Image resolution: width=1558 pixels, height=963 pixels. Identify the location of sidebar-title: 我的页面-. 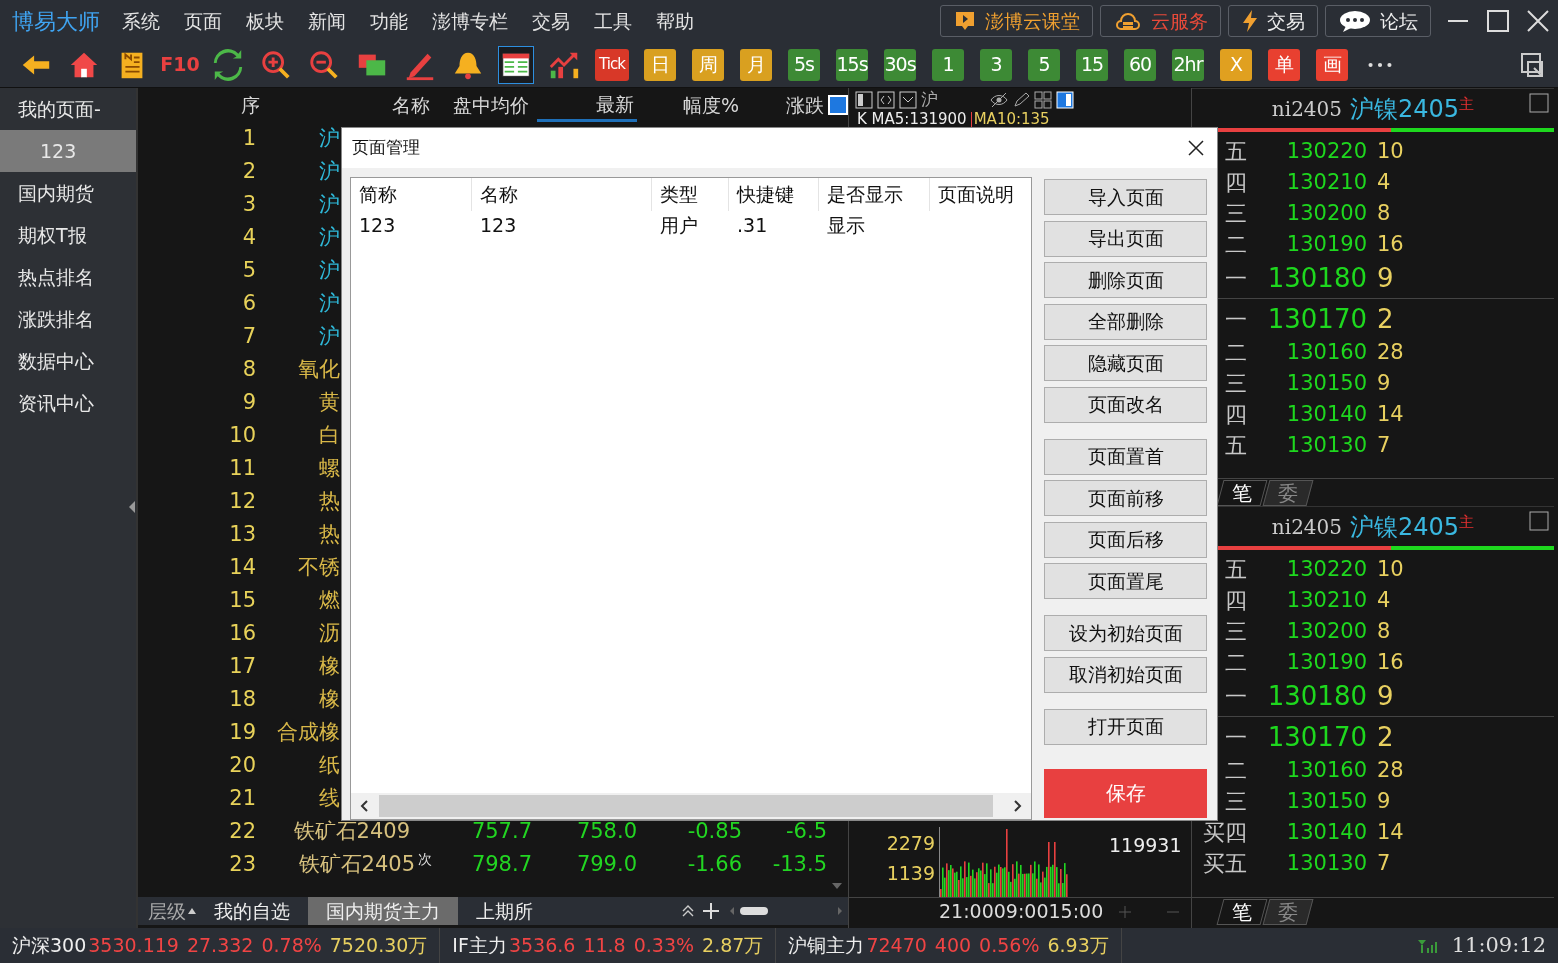
(68, 109).